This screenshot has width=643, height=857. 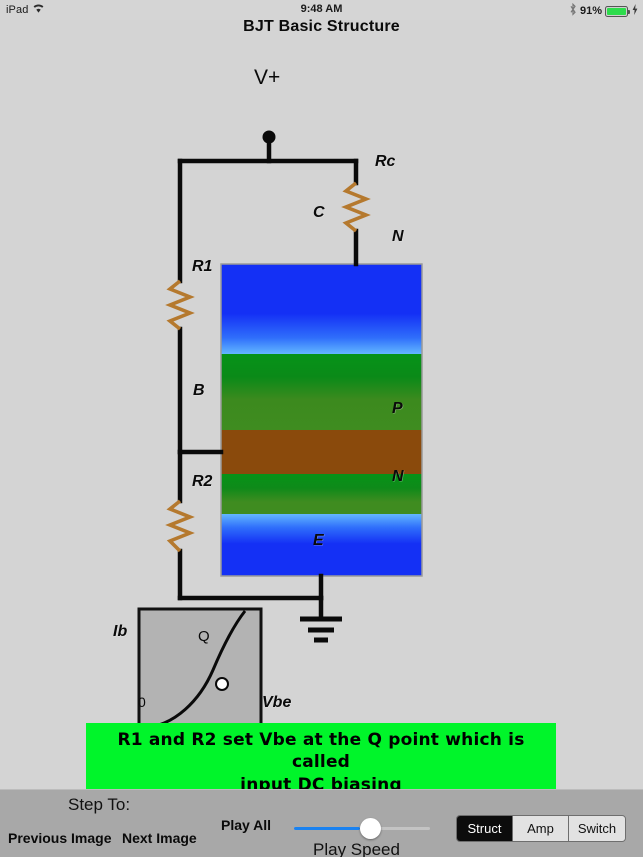 What do you see at coordinates (202, 266) in the screenshot?
I see `resistor-r1-label: R1` at bounding box center [202, 266].